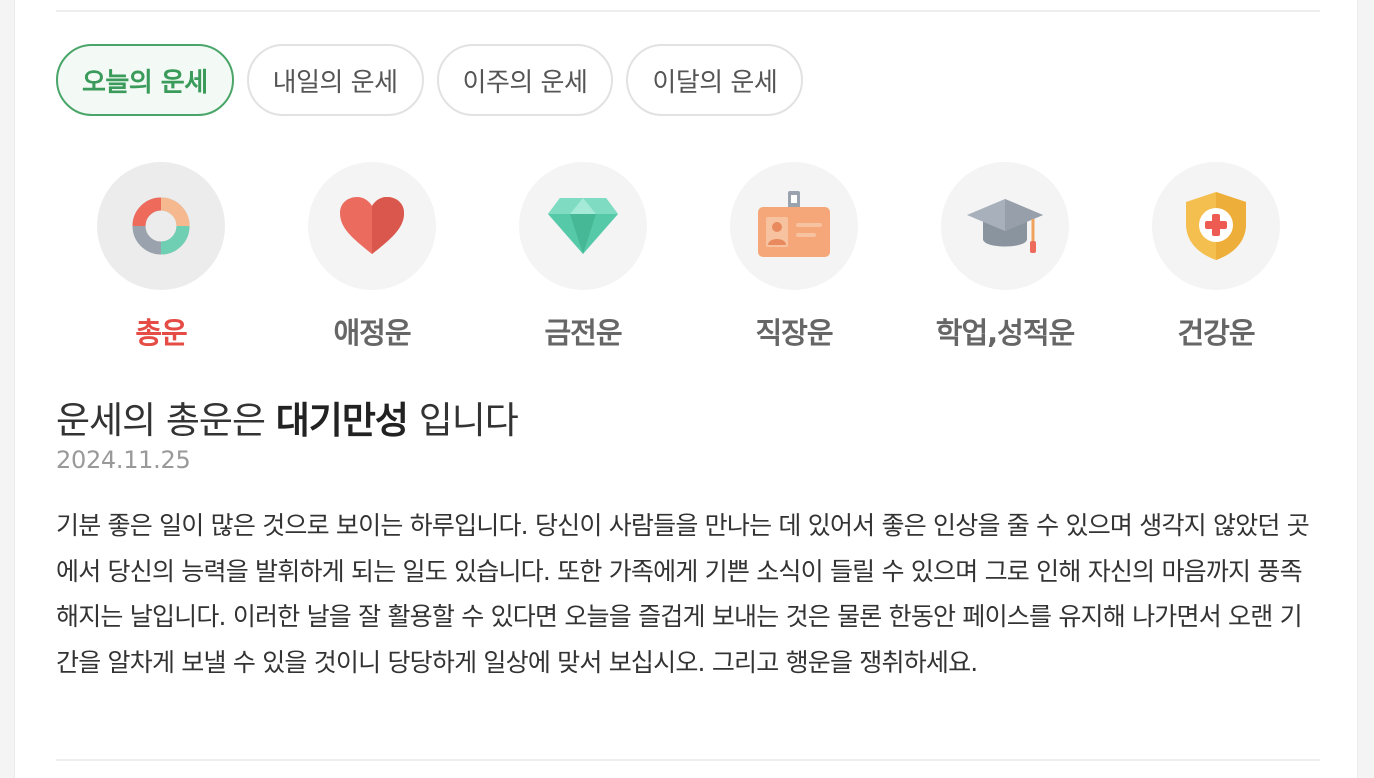 The width and height of the screenshot is (1374, 778). I want to click on headline-prefix: 운세의 총운은, so click(166, 420).